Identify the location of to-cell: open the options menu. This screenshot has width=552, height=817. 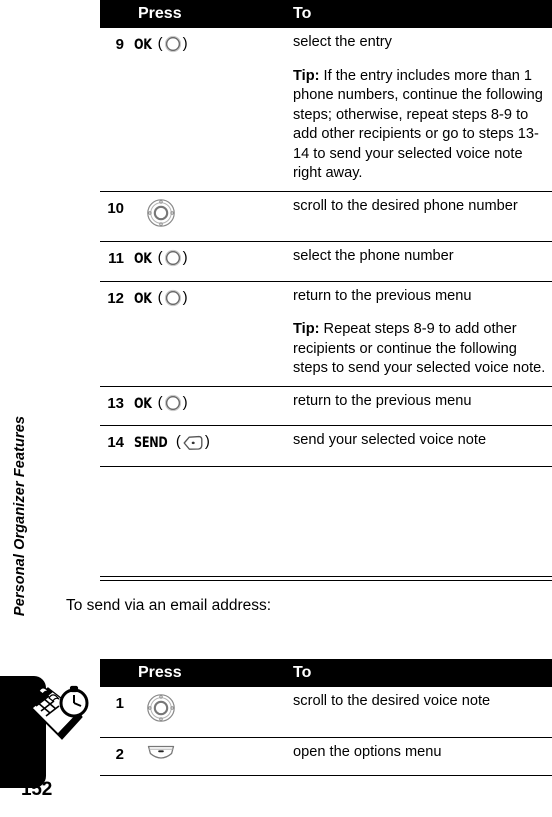
(420, 756).